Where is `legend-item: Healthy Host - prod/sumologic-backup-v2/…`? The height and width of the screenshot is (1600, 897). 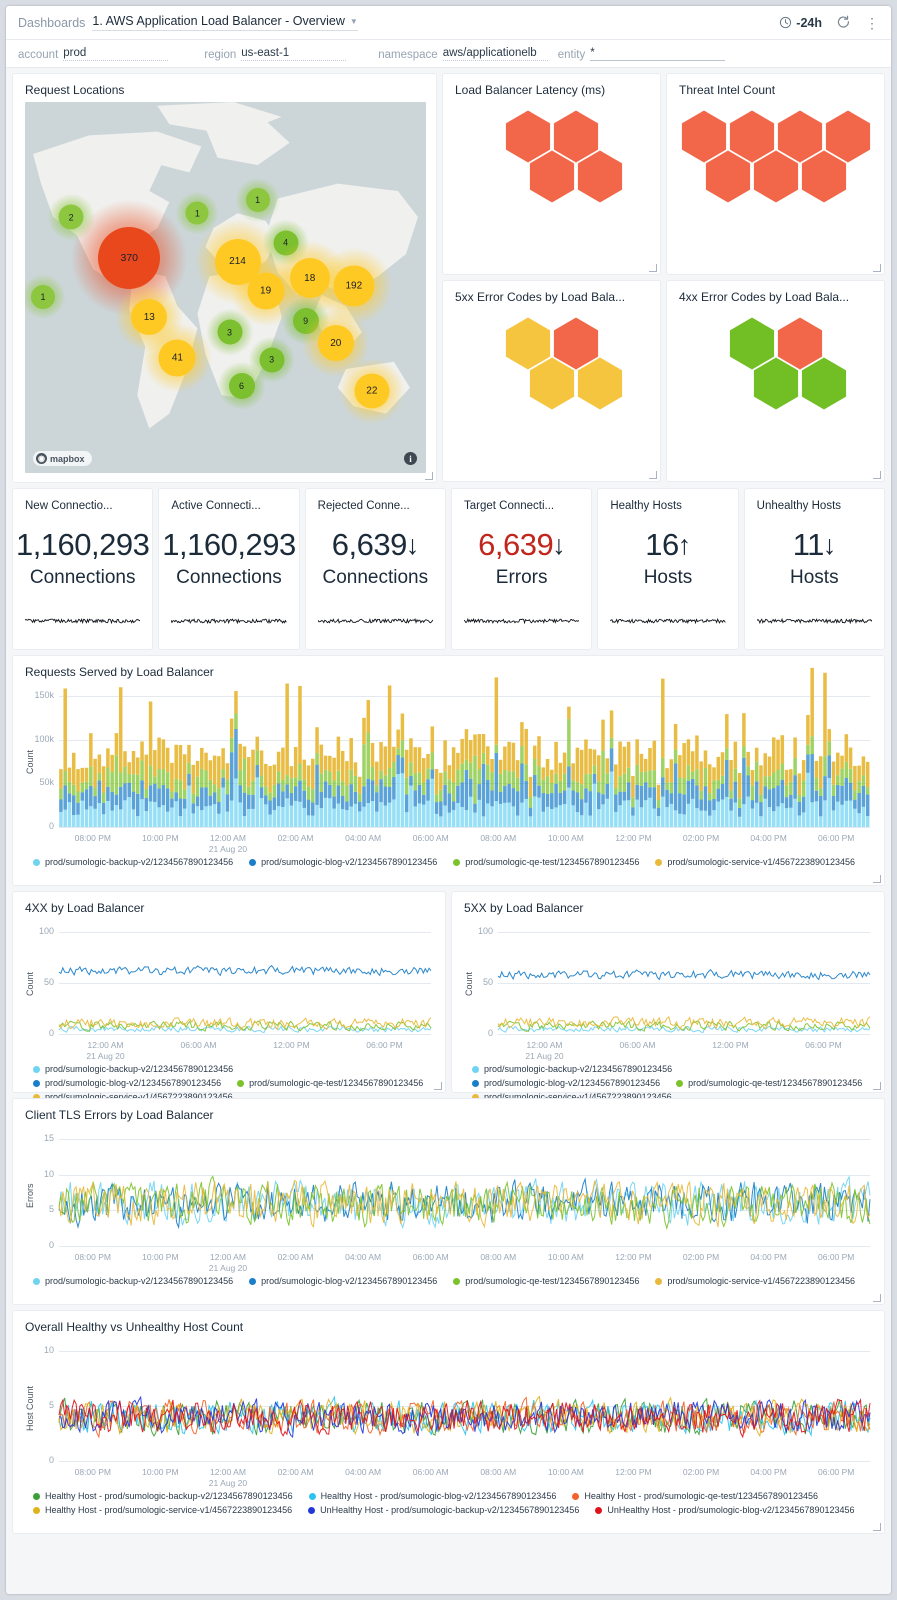
legend-item: Healthy Host - prod/sumologic-backup-v2/… is located at coordinates (163, 1496).